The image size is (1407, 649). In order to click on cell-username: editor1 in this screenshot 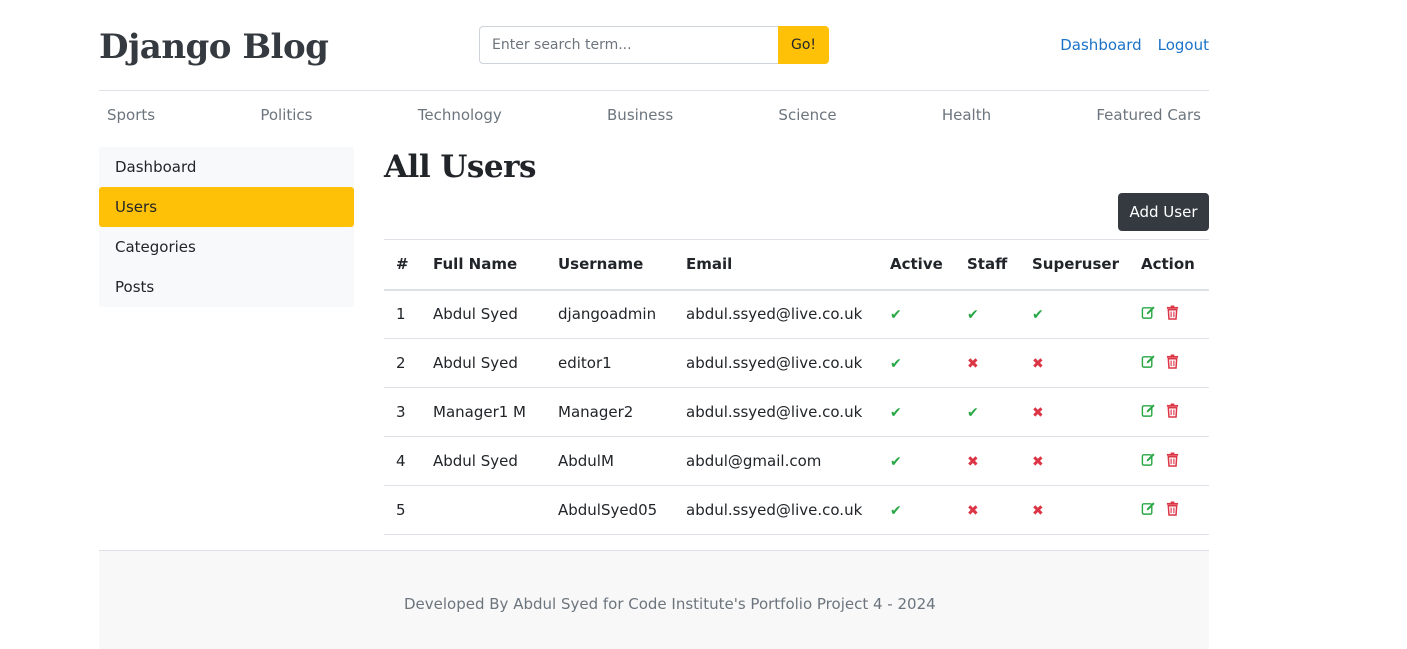, I will do `click(585, 363)`.